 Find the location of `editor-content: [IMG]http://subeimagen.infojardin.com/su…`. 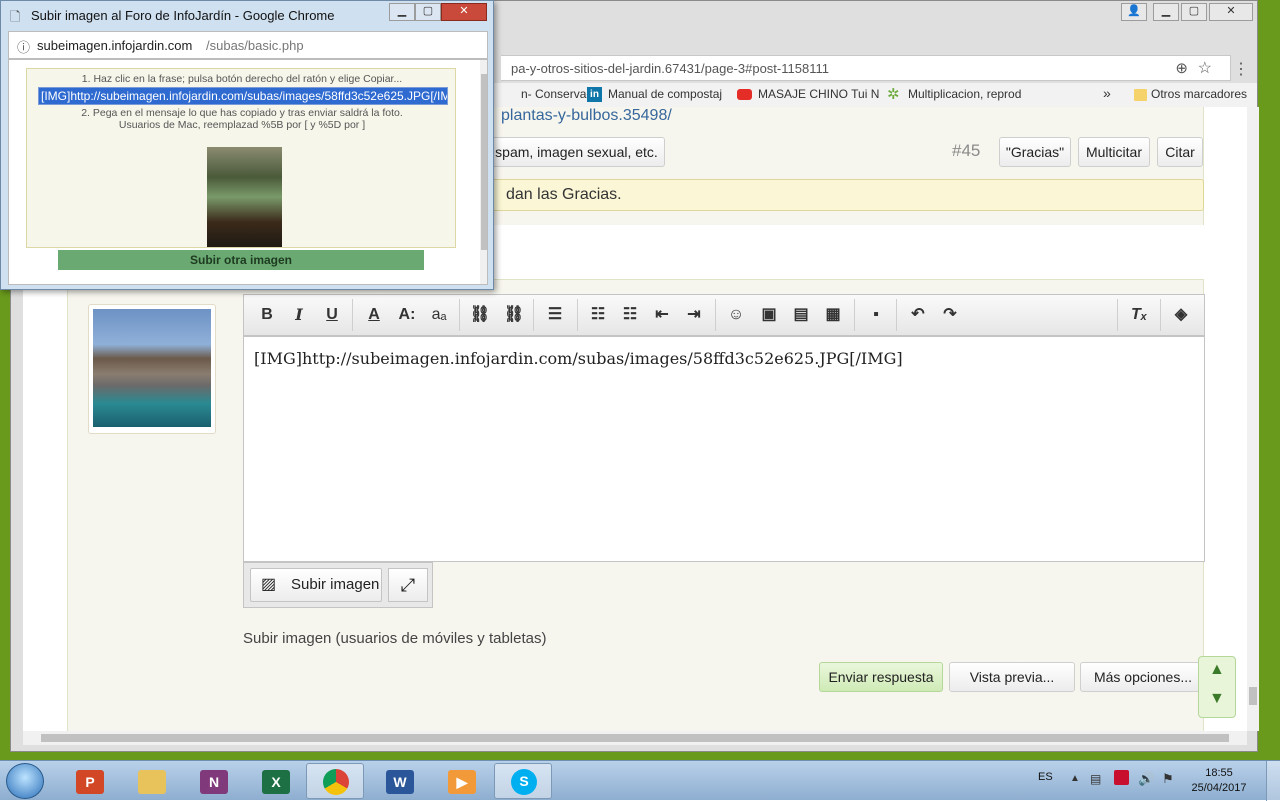

editor-content: [IMG]http://subeimagen.infojardin.com/su… is located at coordinates (578, 358).